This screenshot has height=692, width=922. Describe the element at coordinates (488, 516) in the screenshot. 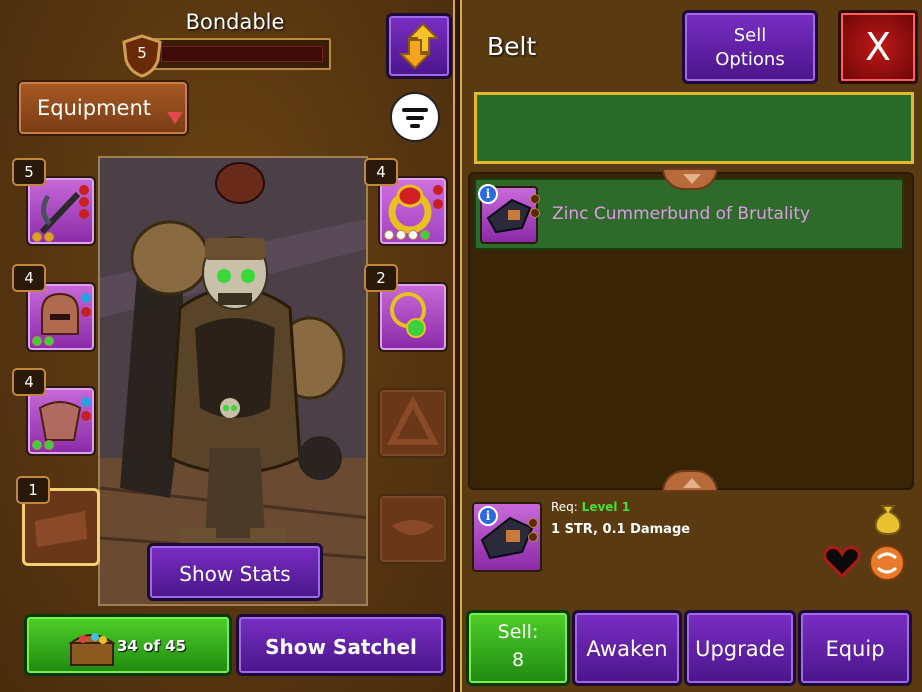

I see `selected-item-info-icon: i` at that location.